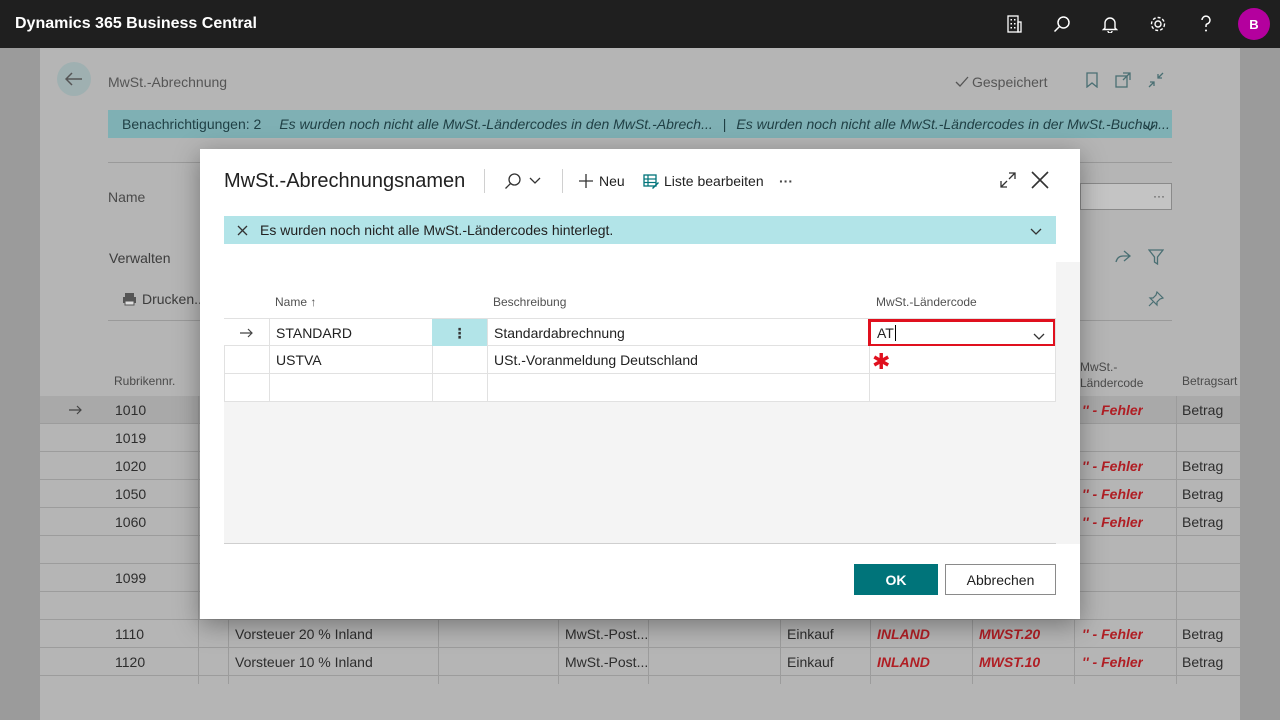 Image resolution: width=1280 pixels, height=720 pixels. What do you see at coordinates (596, 360) in the screenshot?
I see `row-description: USt.-Voranmeldung Deutschland` at bounding box center [596, 360].